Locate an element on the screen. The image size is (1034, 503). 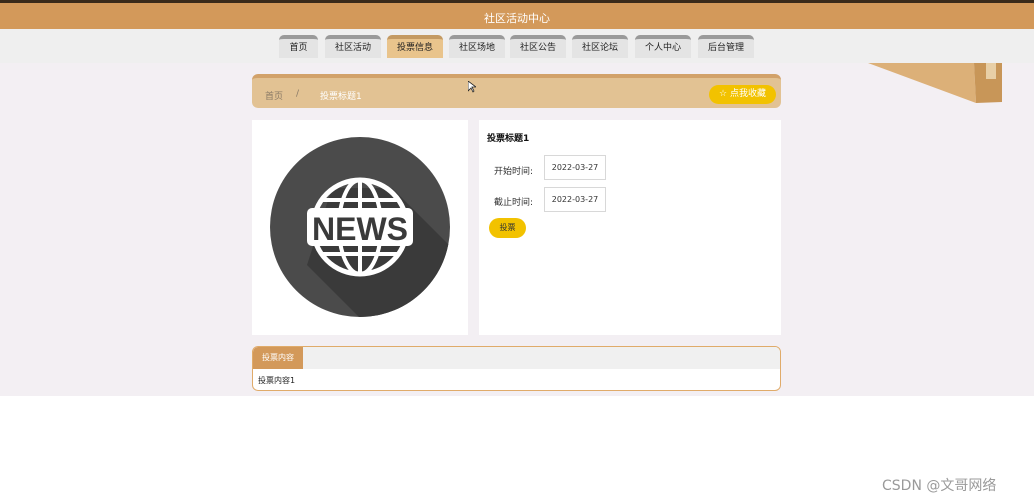
nav-home: 首页 is located at coordinates (298, 46).